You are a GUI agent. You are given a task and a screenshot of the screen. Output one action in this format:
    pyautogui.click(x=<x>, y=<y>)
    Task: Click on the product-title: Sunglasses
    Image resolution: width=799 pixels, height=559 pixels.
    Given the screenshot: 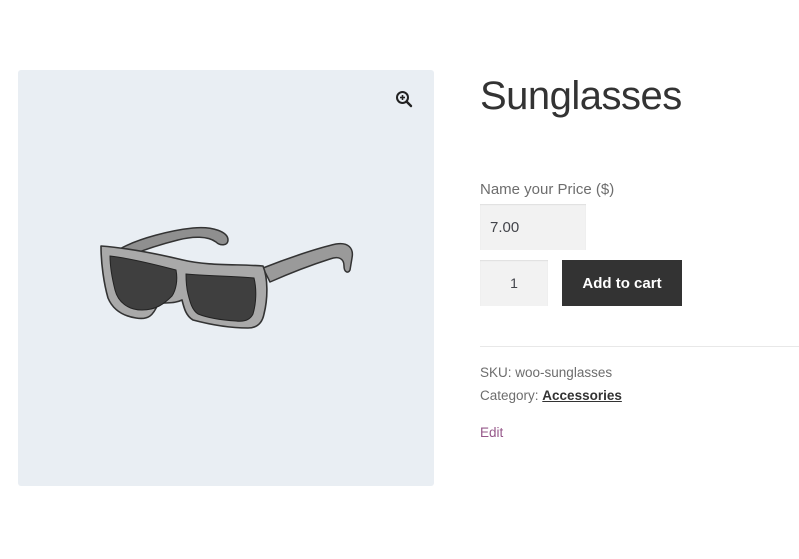 What is the action you would take?
    pyautogui.click(x=581, y=96)
    